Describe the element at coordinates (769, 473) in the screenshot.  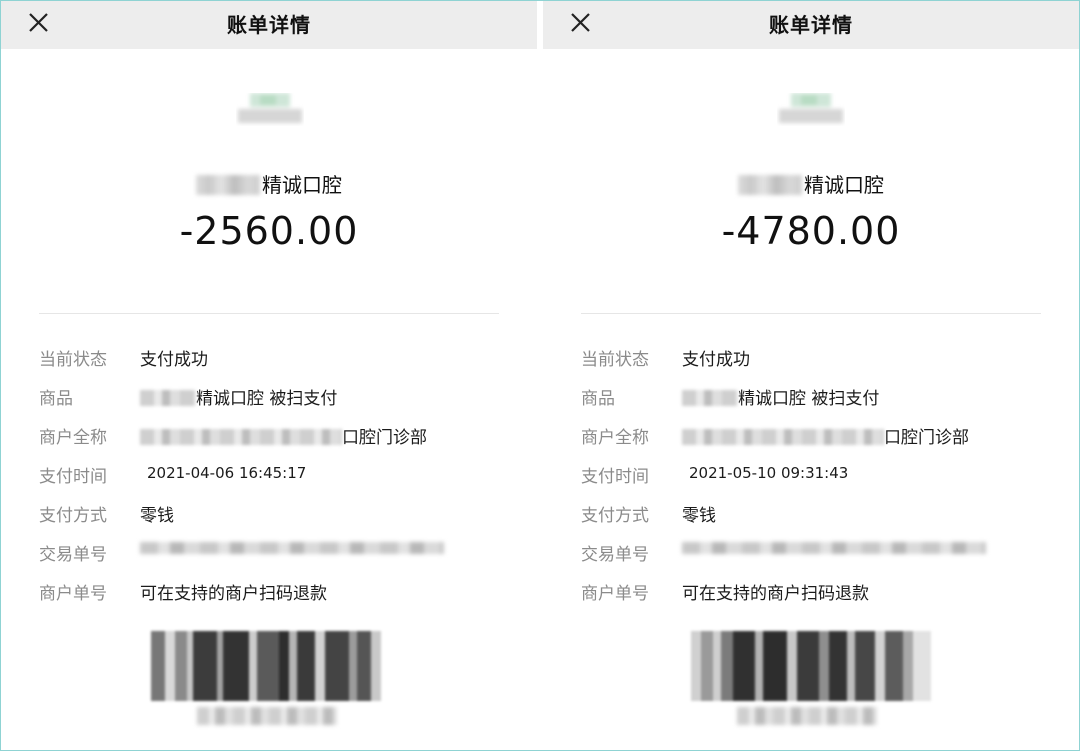
I see `detail-value: 2021-05-10 09:31:43` at that location.